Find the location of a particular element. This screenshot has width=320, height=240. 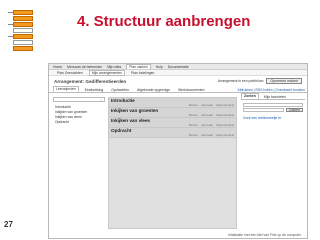

search-input is located at coordinates (273, 105).